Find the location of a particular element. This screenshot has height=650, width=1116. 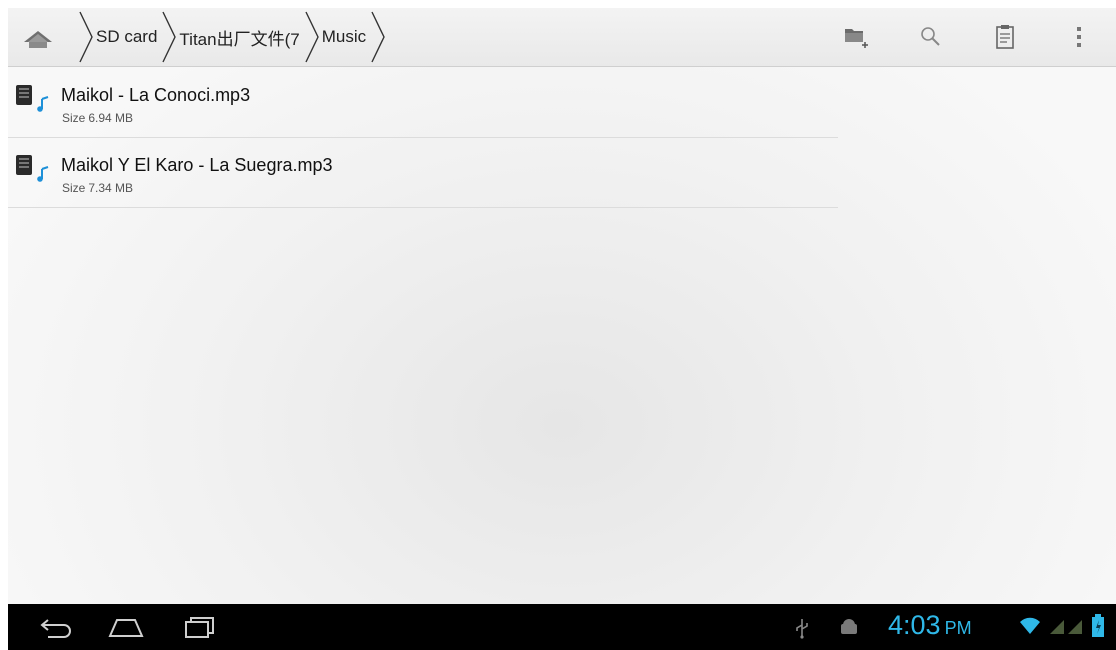

clock: 4:03 PM is located at coordinates (930, 625).